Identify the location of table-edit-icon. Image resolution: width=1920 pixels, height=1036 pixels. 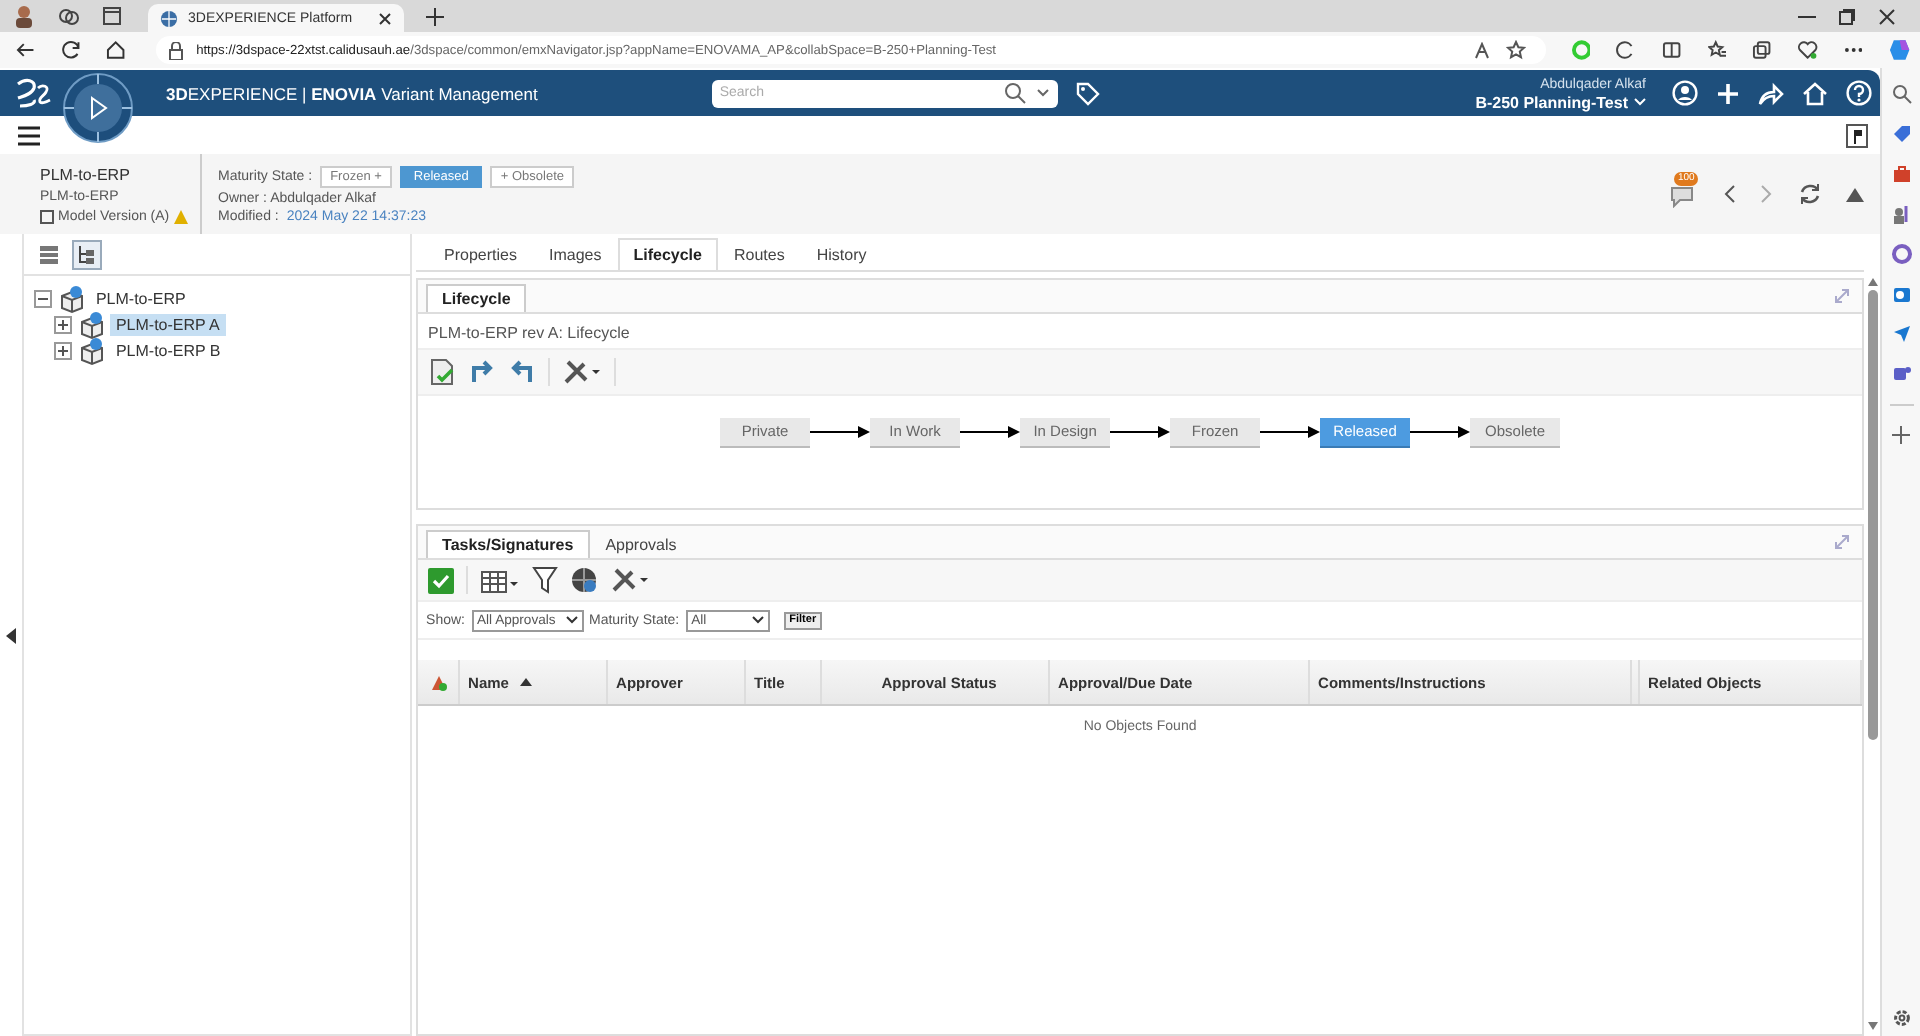
(500, 580).